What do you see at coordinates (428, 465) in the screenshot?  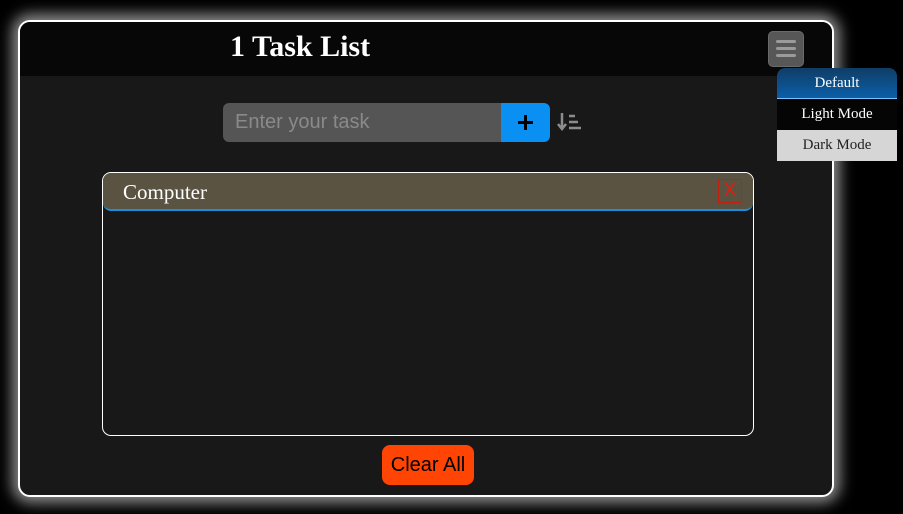 I see `clear-all-button: Clear All` at bounding box center [428, 465].